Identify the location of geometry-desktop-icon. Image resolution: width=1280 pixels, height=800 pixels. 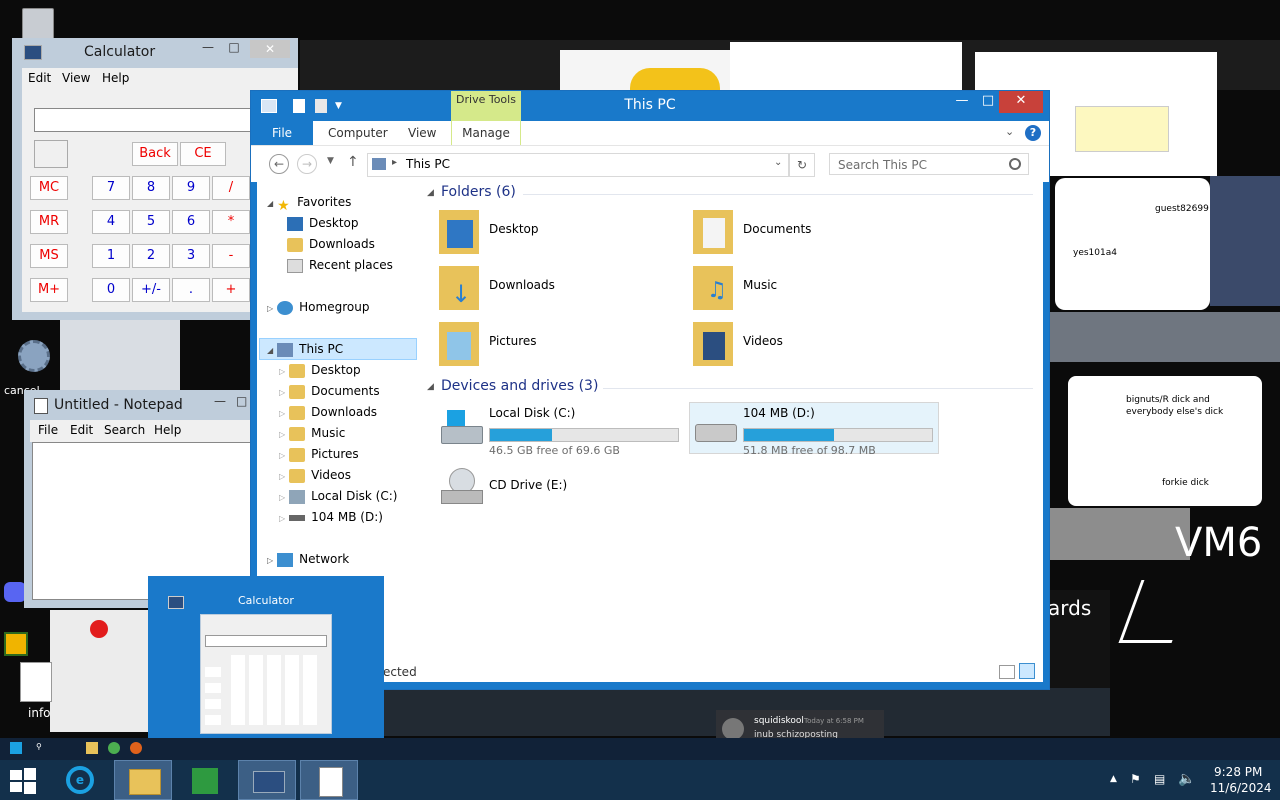
(18, 646).